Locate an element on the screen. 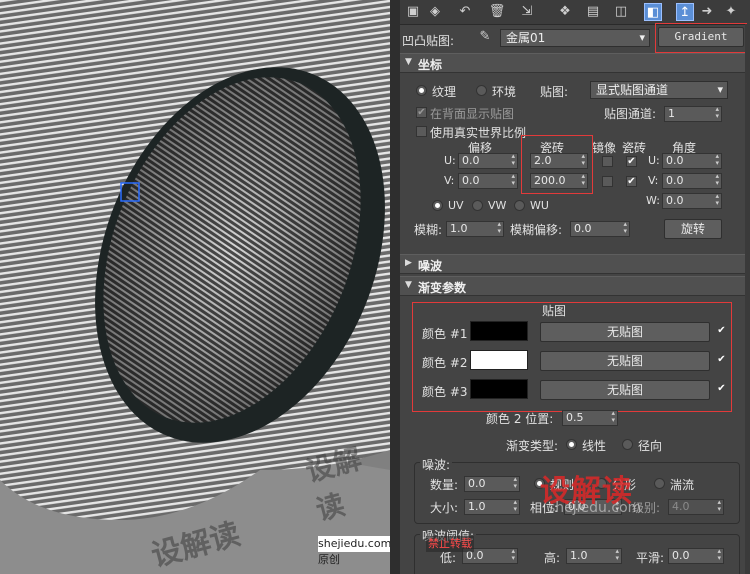  coordinates-title: 坐标 is located at coordinates (430, 65).